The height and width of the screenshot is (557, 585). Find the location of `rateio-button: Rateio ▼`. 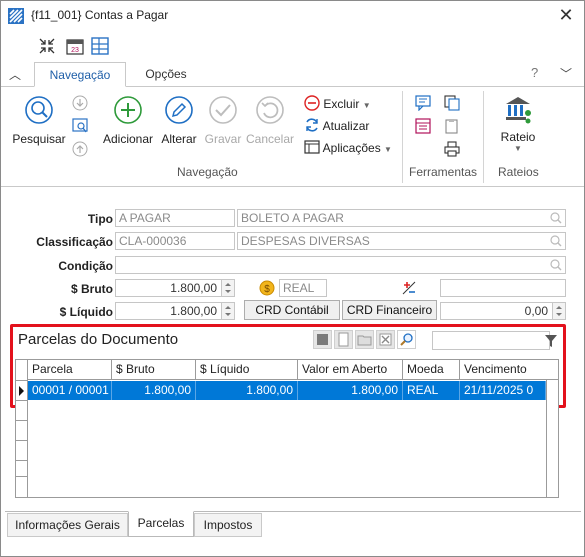

rateio-button: Rateio ▼ is located at coordinates (518, 123).